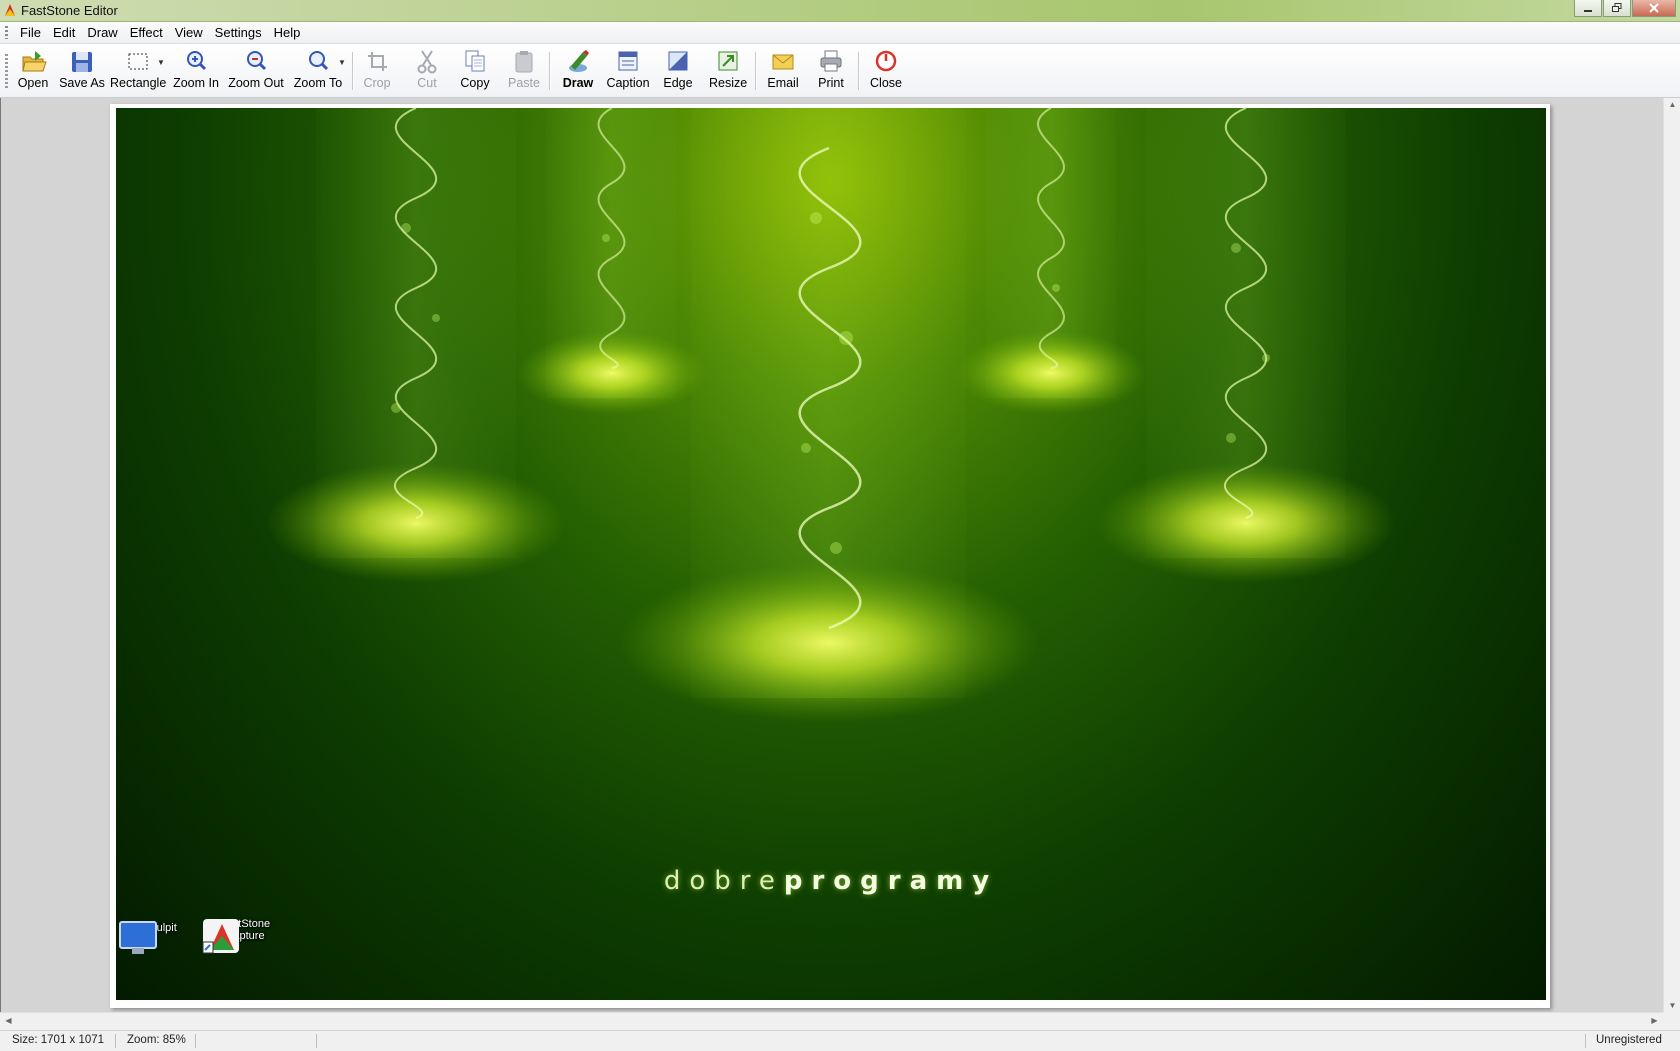 Image resolution: width=1680 pixels, height=1051 pixels. I want to click on open-button: Open, so click(33, 71).